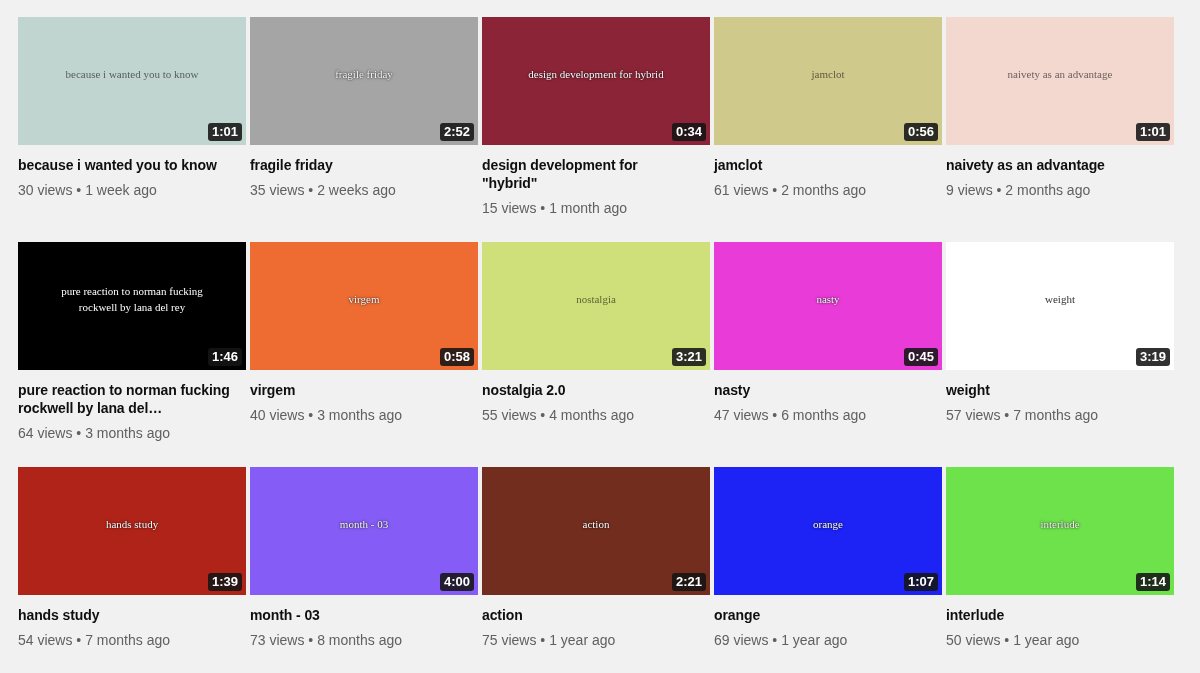  What do you see at coordinates (828, 74) in the screenshot?
I see `thumbnail-caption: jamclot` at bounding box center [828, 74].